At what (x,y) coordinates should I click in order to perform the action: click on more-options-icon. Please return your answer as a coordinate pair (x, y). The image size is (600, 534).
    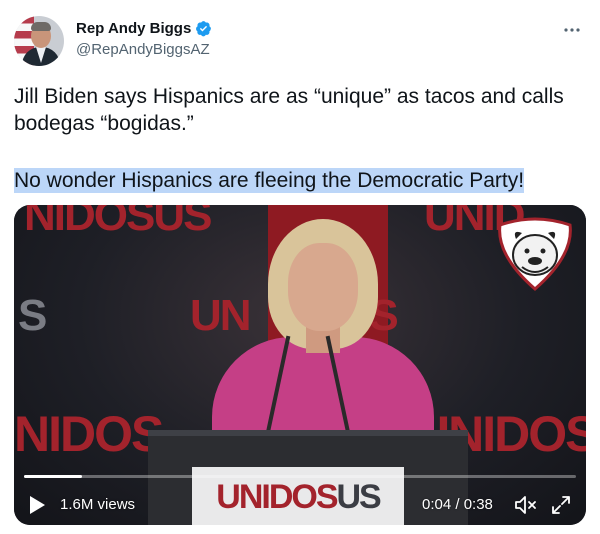
    Looking at the image, I should click on (572, 30).